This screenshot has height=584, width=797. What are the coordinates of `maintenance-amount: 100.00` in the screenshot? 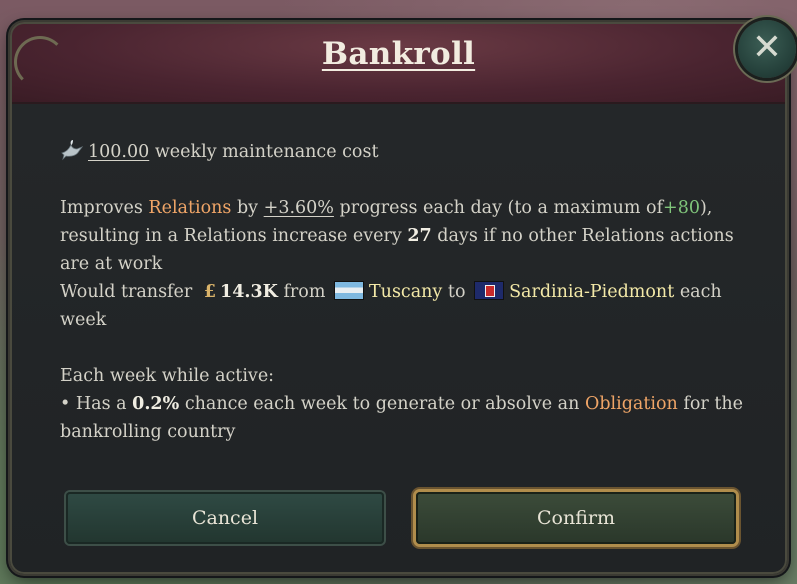 It's located at (119, 152).